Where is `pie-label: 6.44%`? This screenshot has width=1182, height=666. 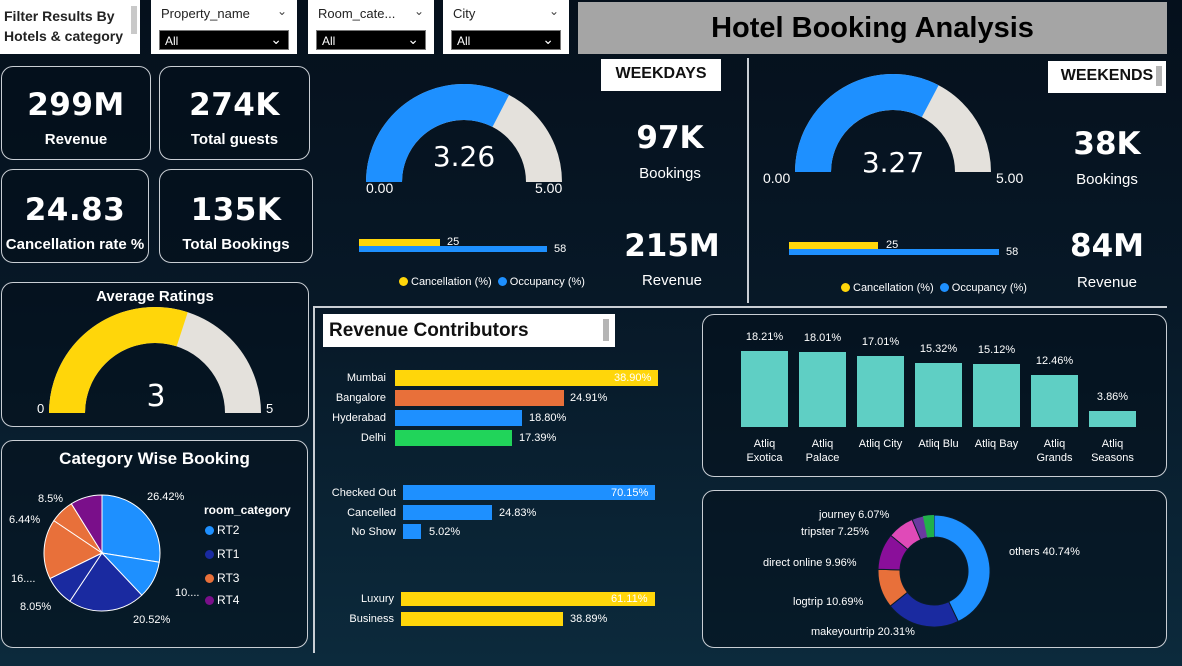 pie-label: 6.44% is located at coordinates (25, 520).